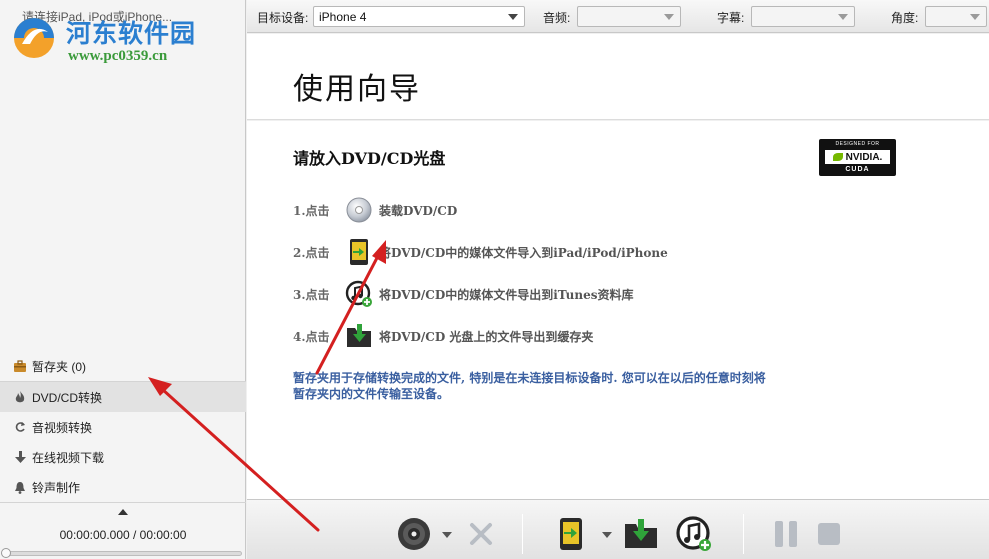 This screenshot has width=989, height=559. What do you see at coordinates (506, 294) in the screenshot?
I see `step-text: 将DVD/CD中的媒体文件导出到iTunes资料库` at bounding box center [506, 294].